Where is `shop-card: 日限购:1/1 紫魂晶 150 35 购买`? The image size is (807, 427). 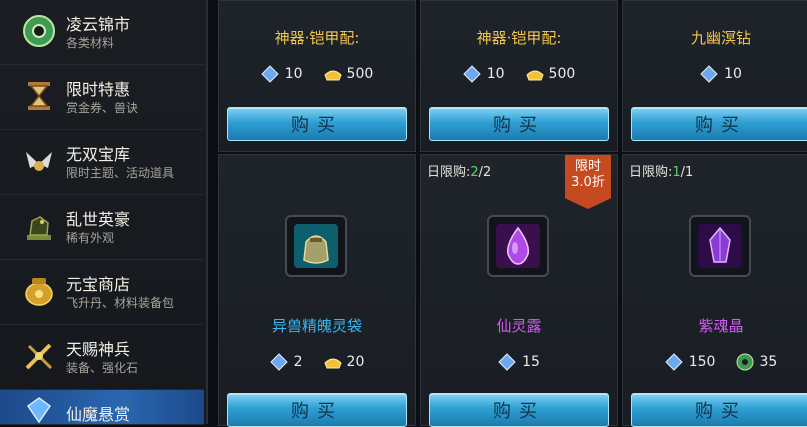
shop-card: 日限购:1/1 紫魂晶 150 35 购买 is located at coordinates (714, 290).